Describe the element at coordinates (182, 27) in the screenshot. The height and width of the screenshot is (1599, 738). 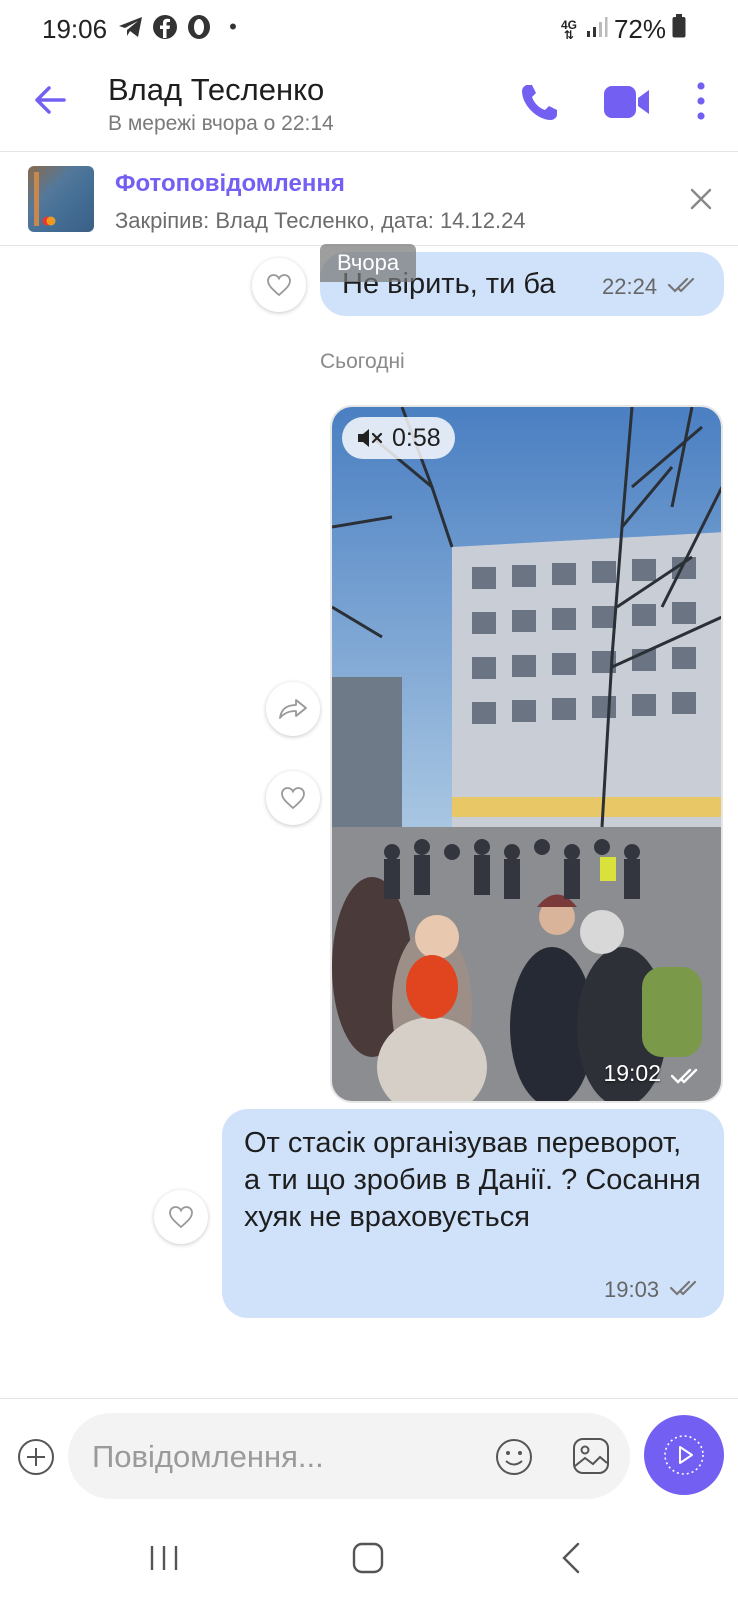
I see `status-app-icons: •` at that location.